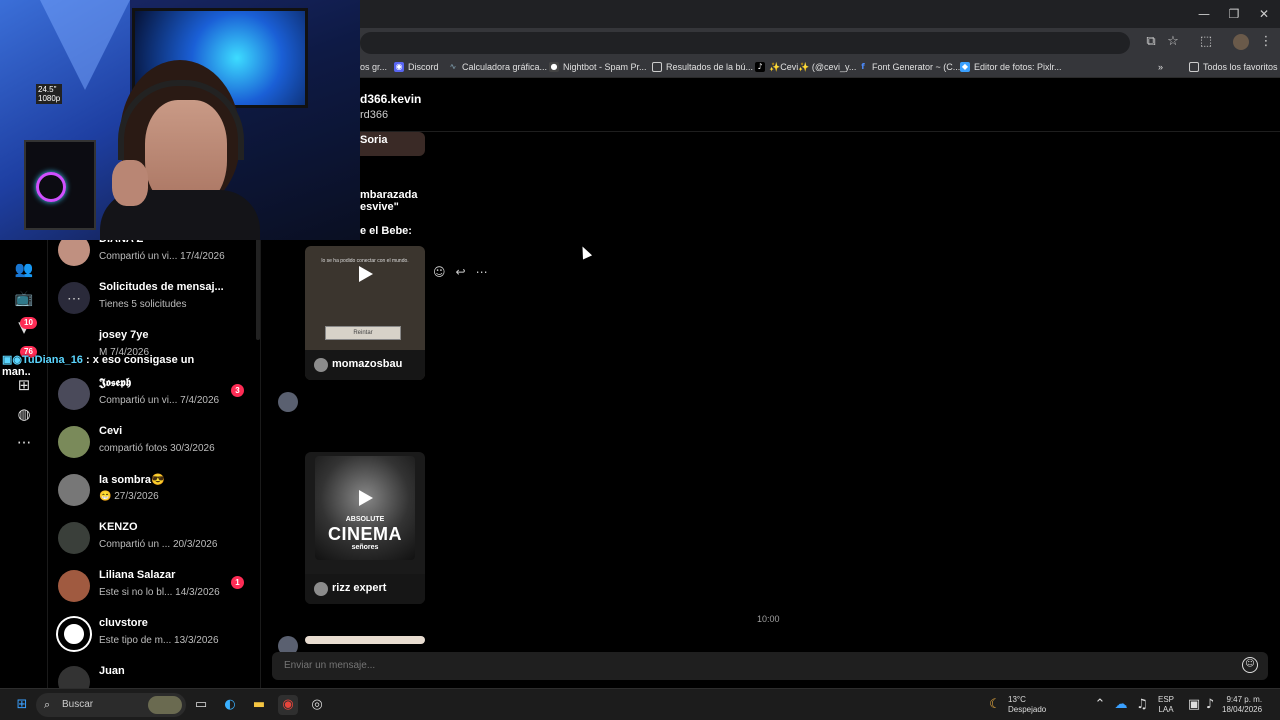  What do you see at coordinates (111, 705) in the screenshot?
I see `taskbar-search: ⌕ Buscar` at bounding box center [111, 705].